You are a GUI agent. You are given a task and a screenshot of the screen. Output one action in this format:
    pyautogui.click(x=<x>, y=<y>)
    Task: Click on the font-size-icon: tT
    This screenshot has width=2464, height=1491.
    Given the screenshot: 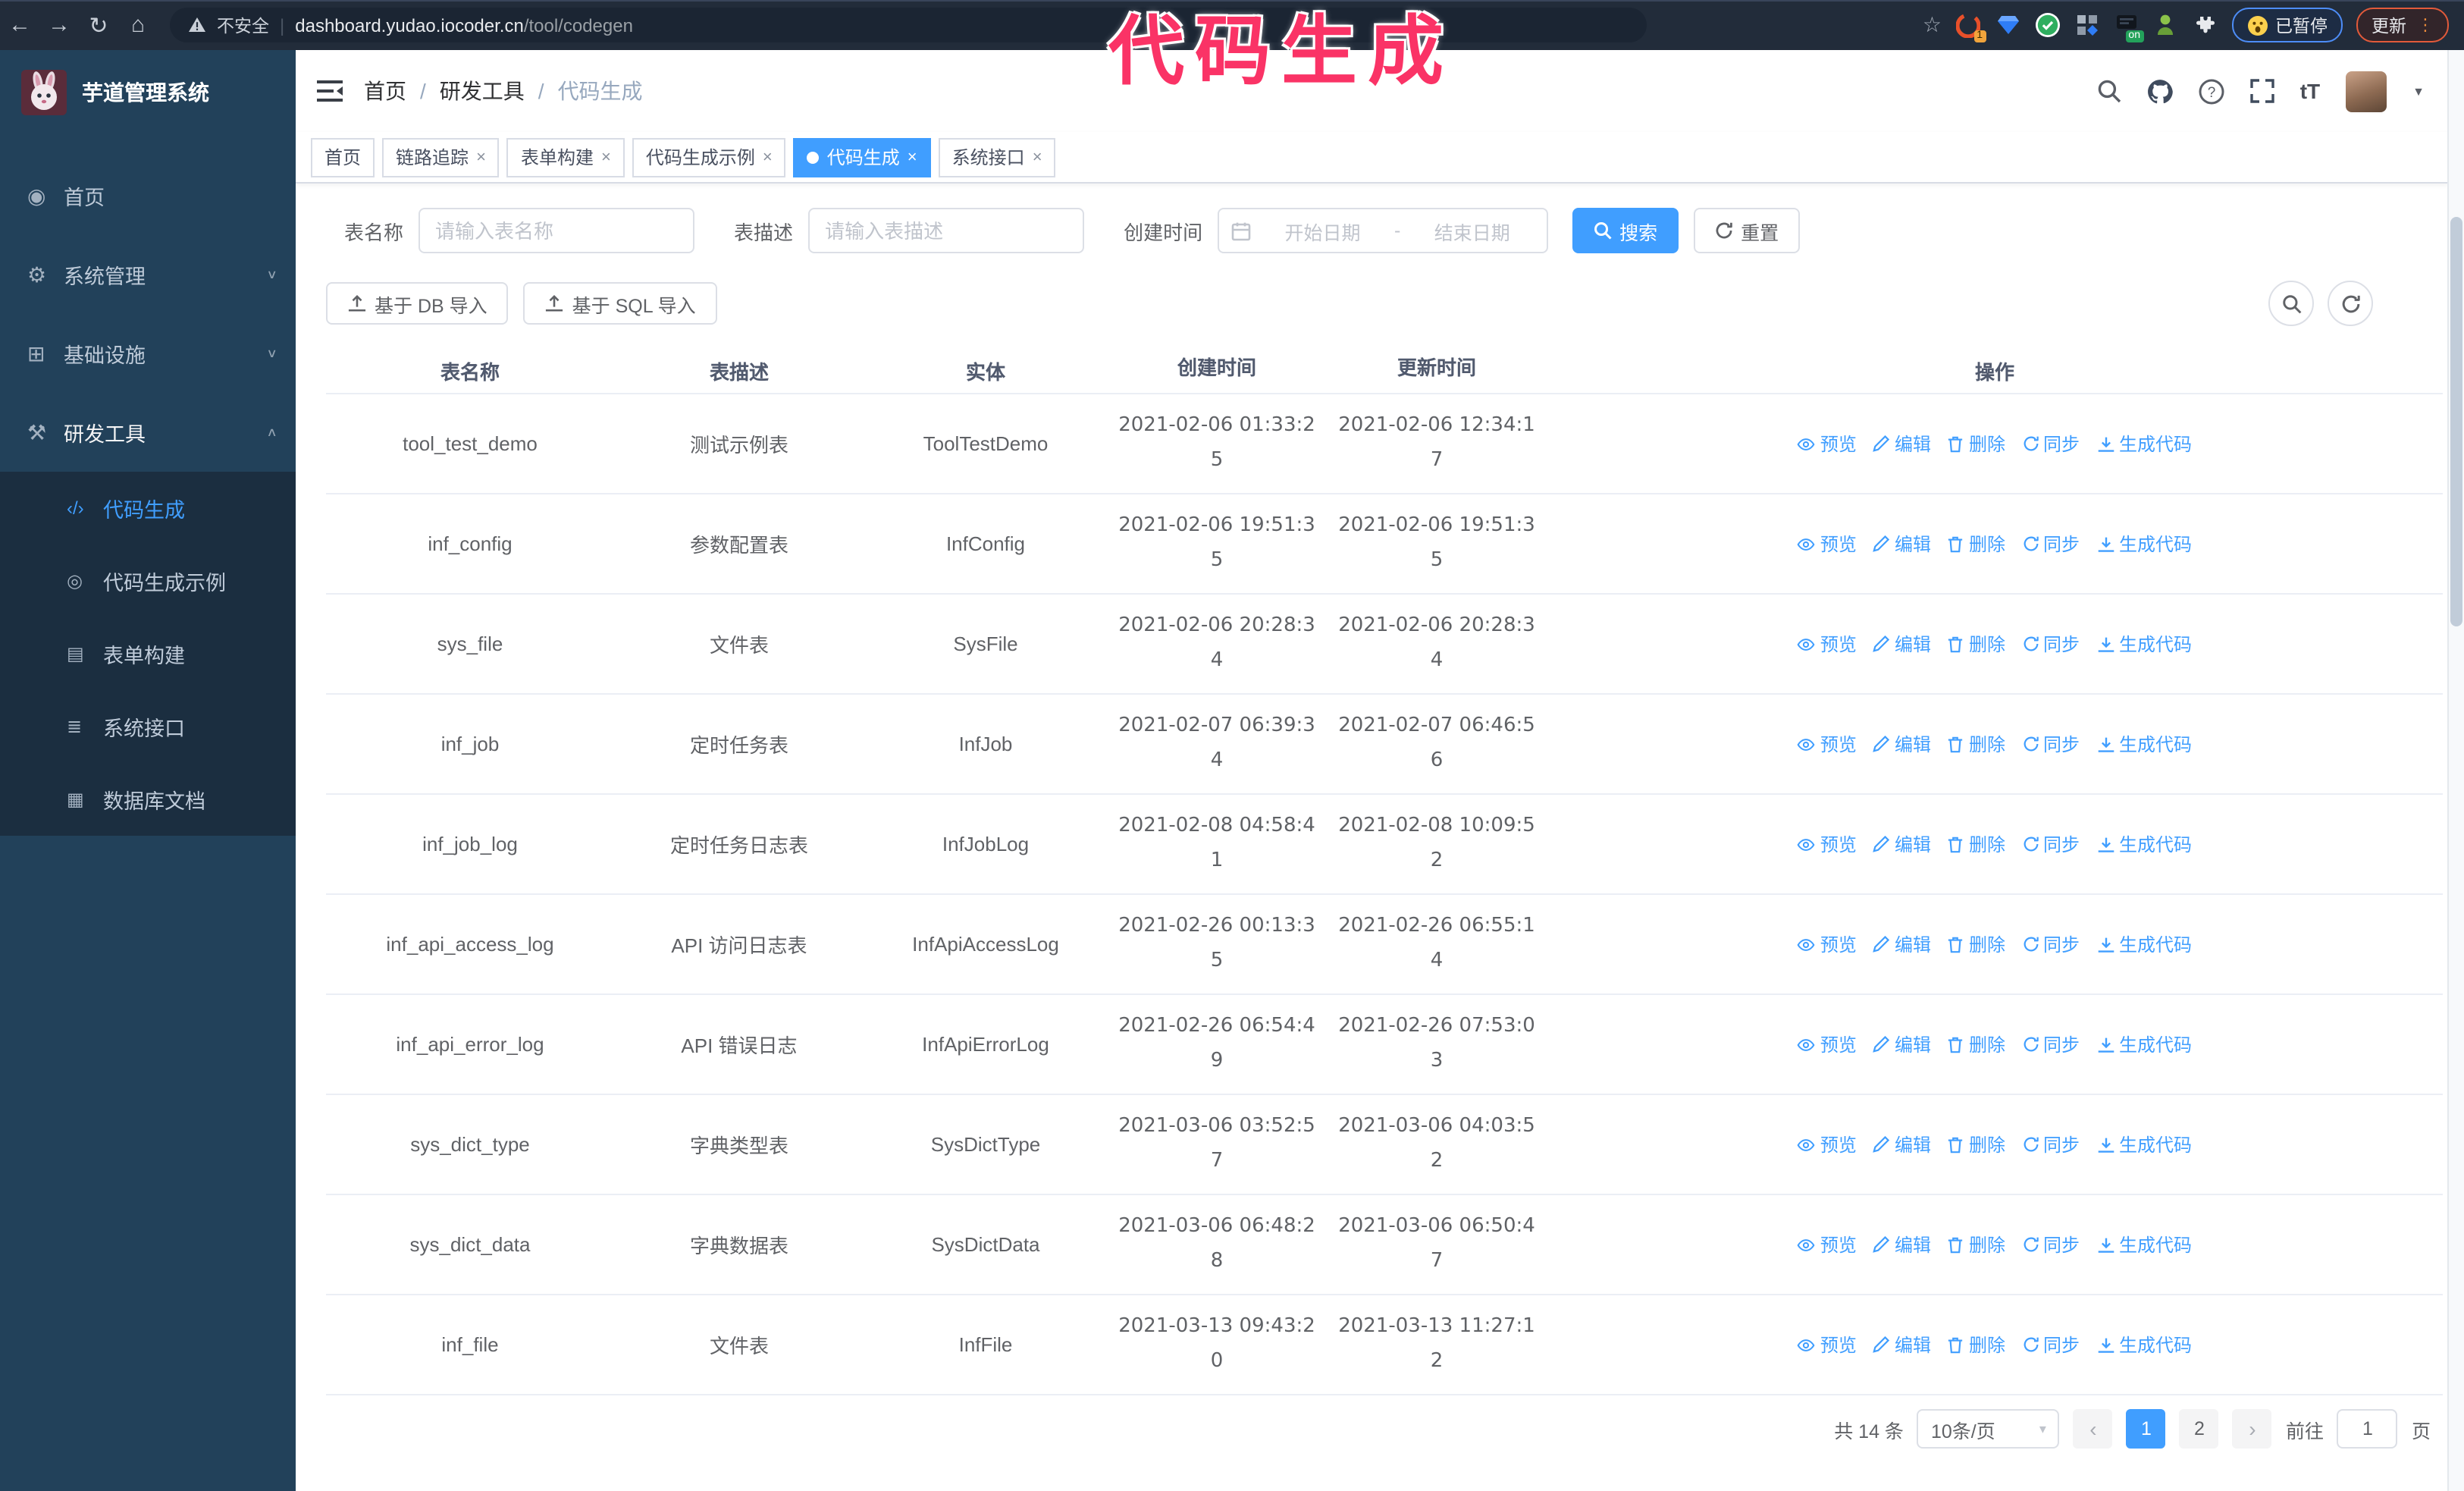 What is the action you would take?
    pyautogui.click(x=2310, y=91)
    